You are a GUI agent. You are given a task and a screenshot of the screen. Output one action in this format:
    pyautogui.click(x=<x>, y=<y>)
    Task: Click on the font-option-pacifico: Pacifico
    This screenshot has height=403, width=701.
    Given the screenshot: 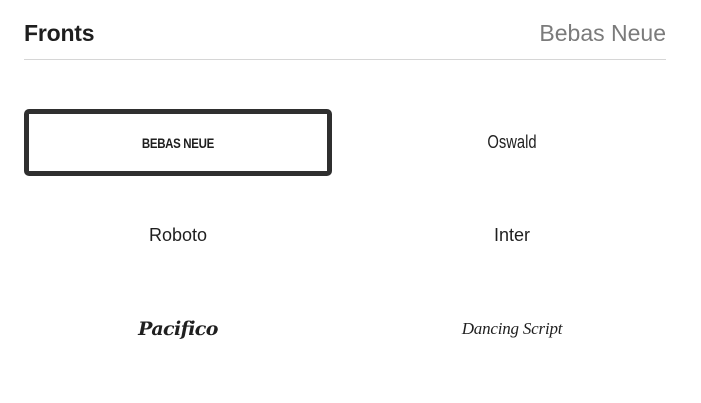 What is the action you would take?
    pyautogui.click(x=178, y=328)
    